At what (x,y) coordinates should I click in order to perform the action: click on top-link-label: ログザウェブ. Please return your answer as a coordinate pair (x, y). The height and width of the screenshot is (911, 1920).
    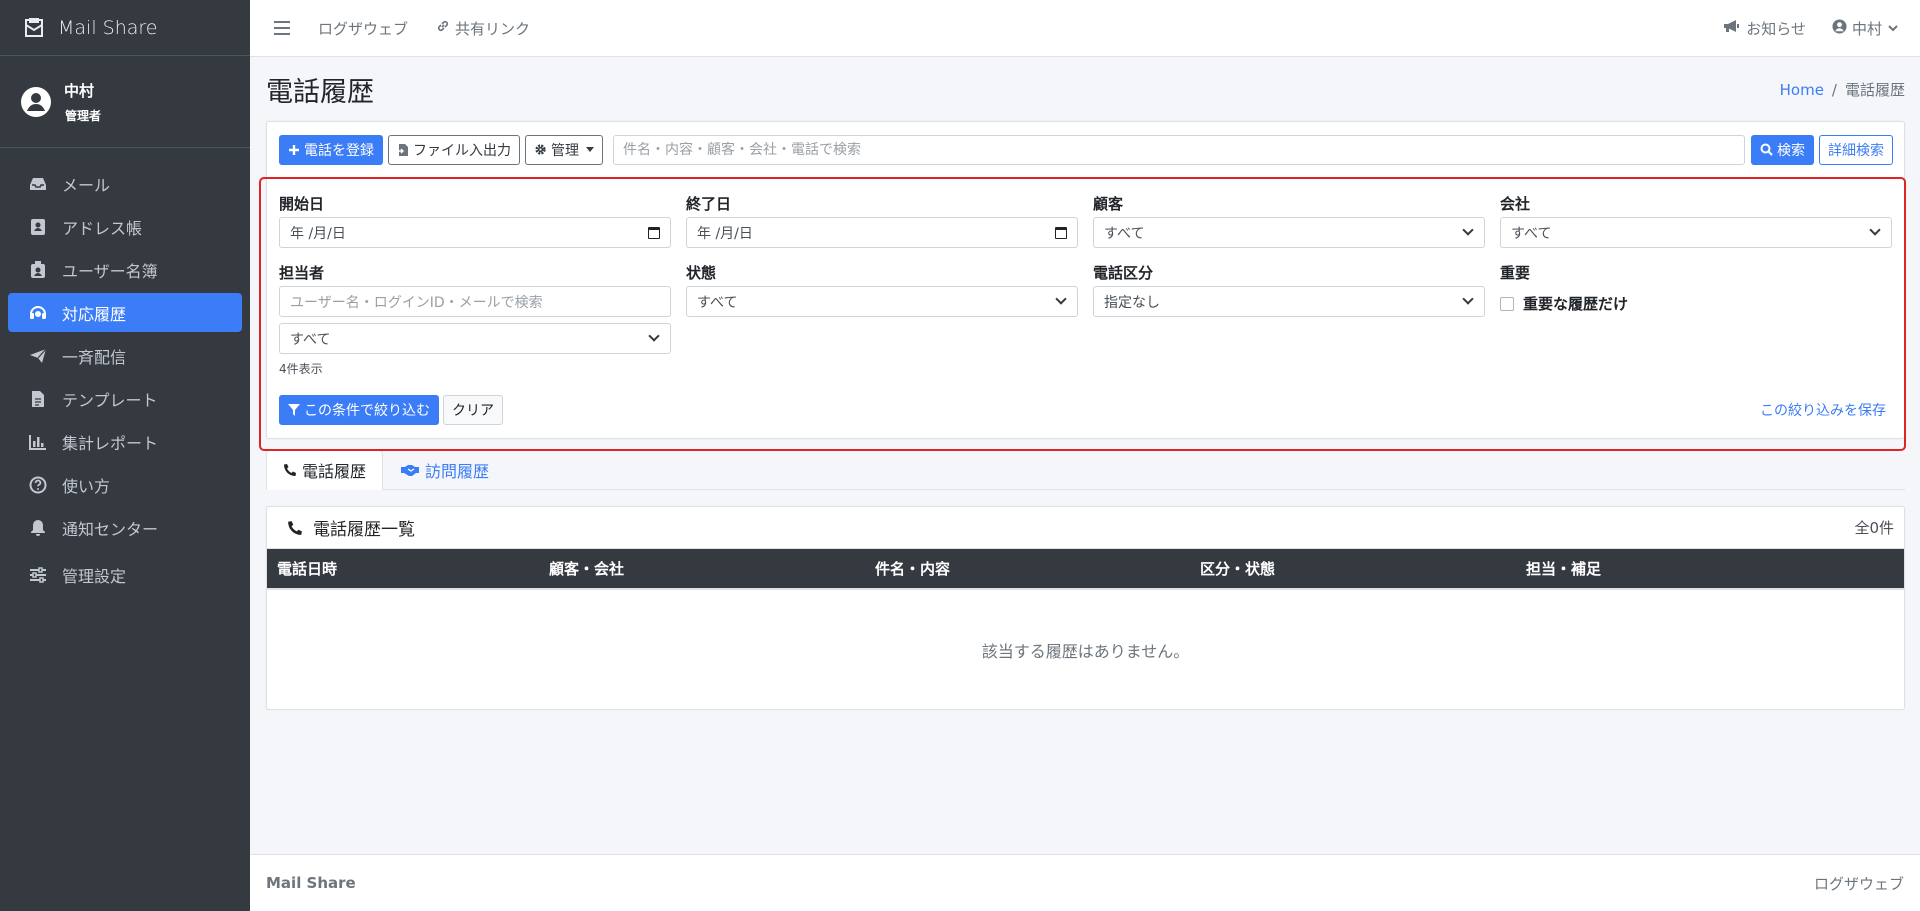
    Looking at the image, I should click on (363, 28).